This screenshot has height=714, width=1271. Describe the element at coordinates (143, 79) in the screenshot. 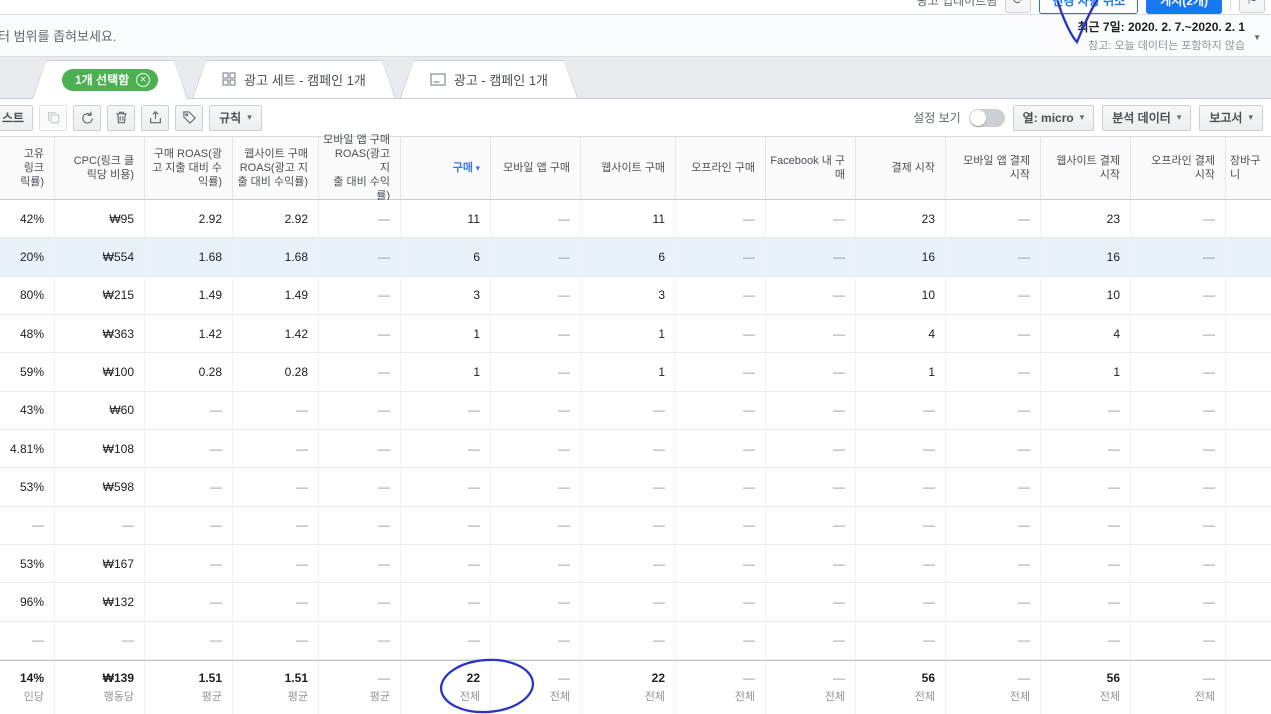

I see `close-icon` at that location.